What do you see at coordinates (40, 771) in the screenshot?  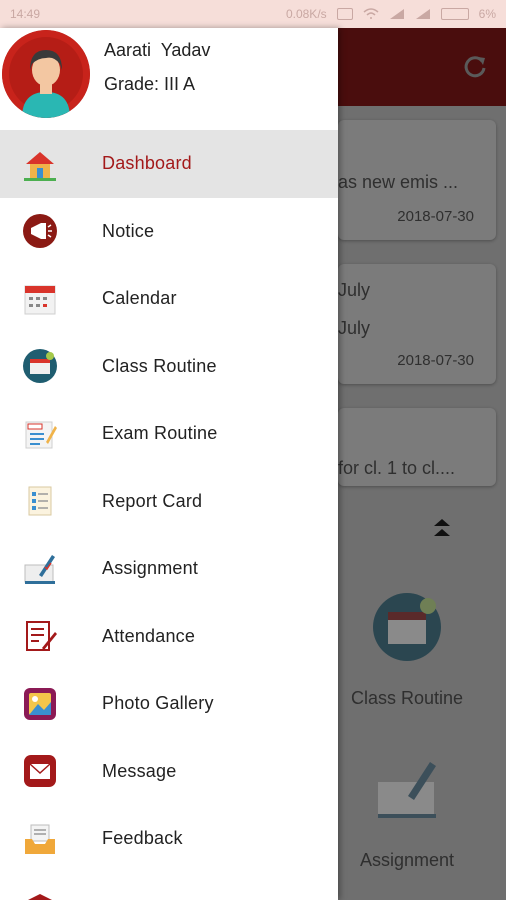 I see `envelope-icon` at bounding box center [40, 771].